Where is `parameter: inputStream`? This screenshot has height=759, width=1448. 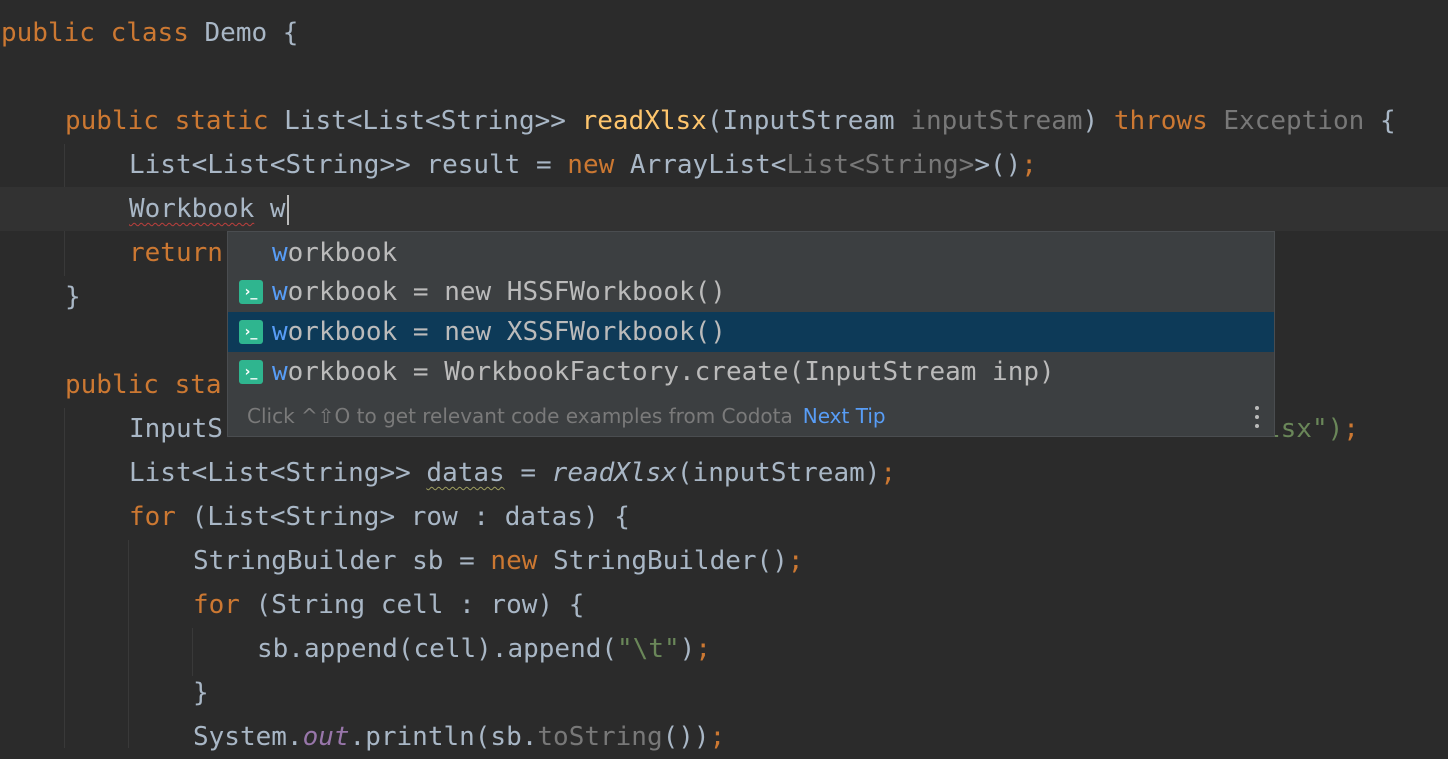
parameter: inputStream is located at coordinates (996, 121).